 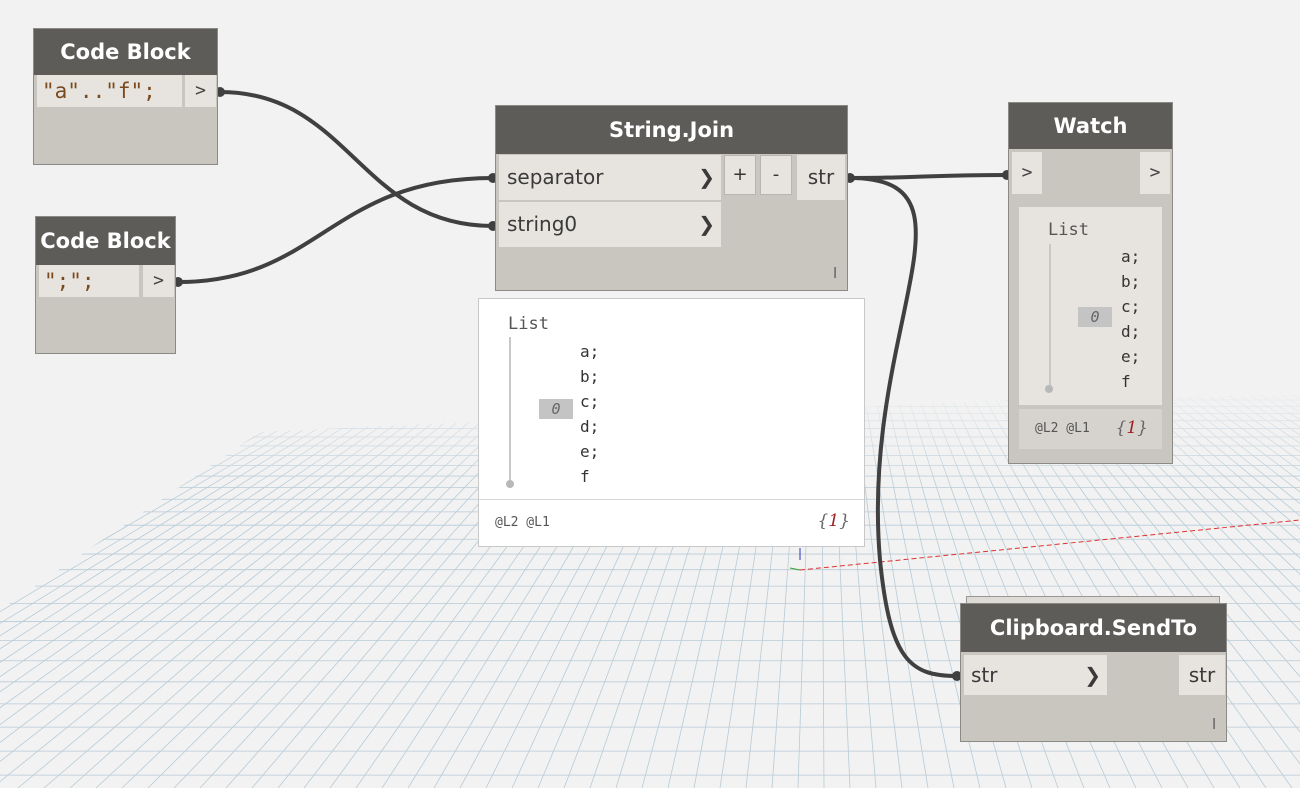 I want to click on code-block-node-1: Code Block "a".."f"; >, so click(x=125, y=96).